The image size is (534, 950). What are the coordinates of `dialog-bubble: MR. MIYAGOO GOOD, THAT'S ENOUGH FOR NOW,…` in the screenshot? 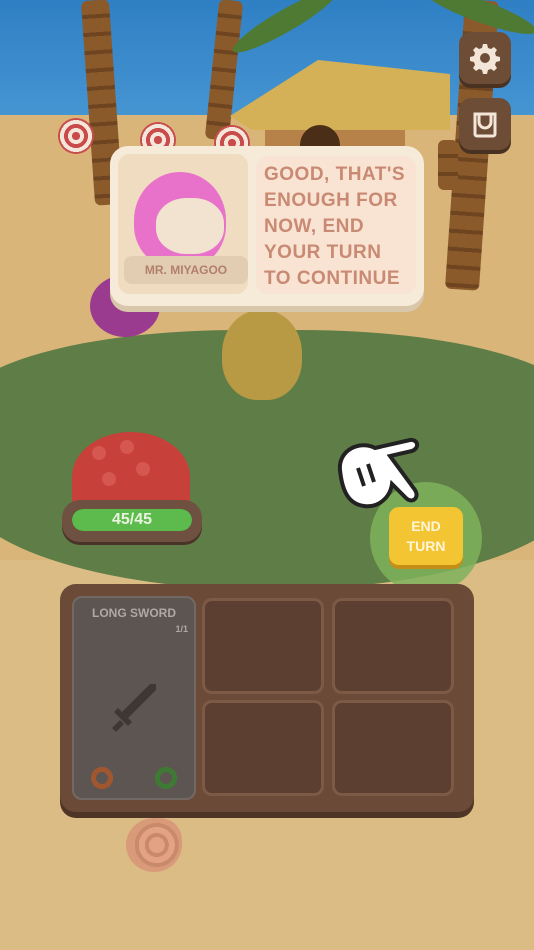 It's located at (267, 226).